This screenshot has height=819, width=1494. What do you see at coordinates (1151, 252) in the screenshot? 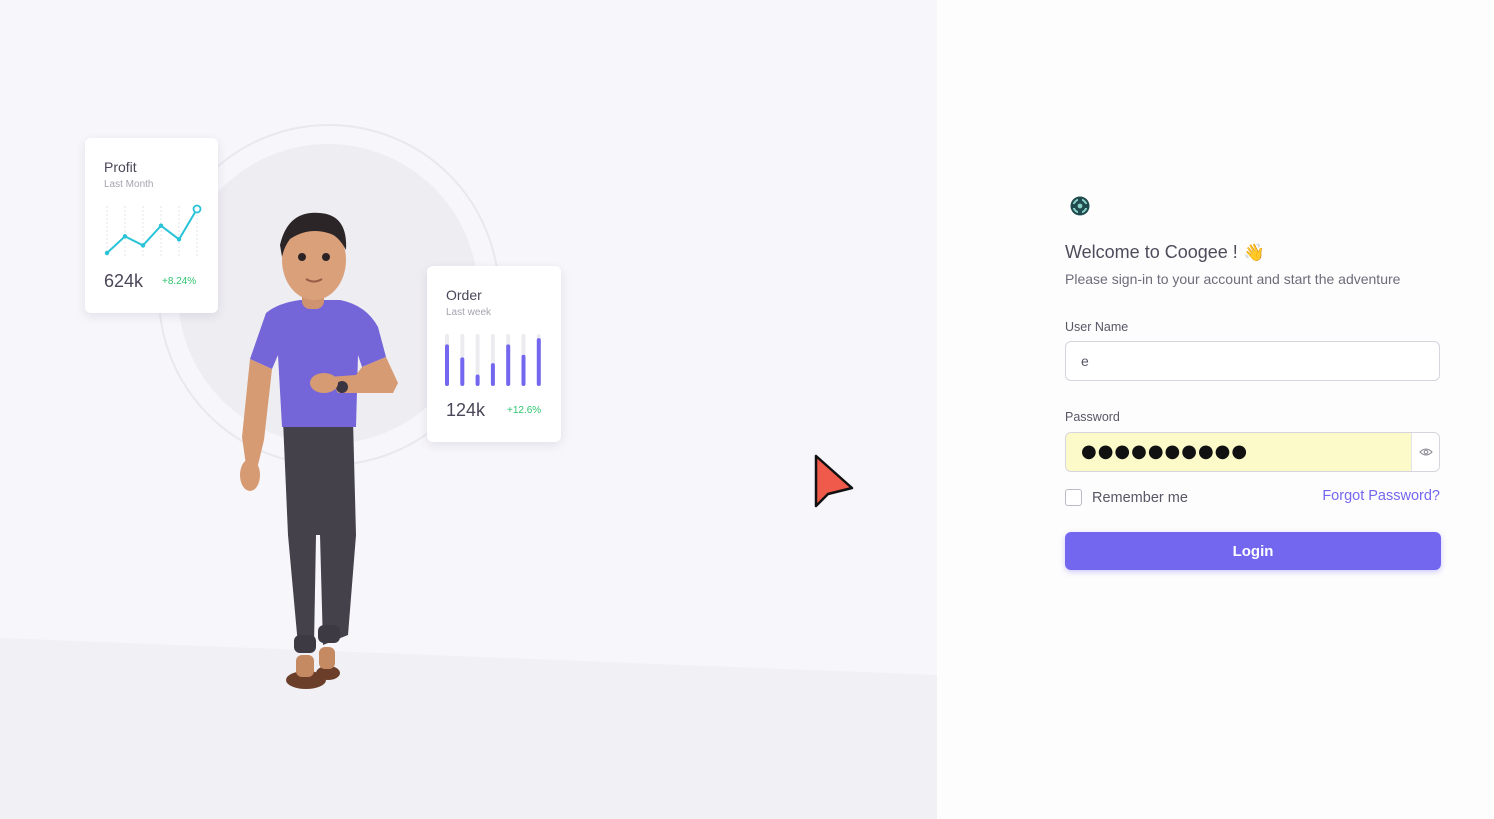
I see `welcome-text: Welcome to Coogee !` at bounding box center [1151, 252].